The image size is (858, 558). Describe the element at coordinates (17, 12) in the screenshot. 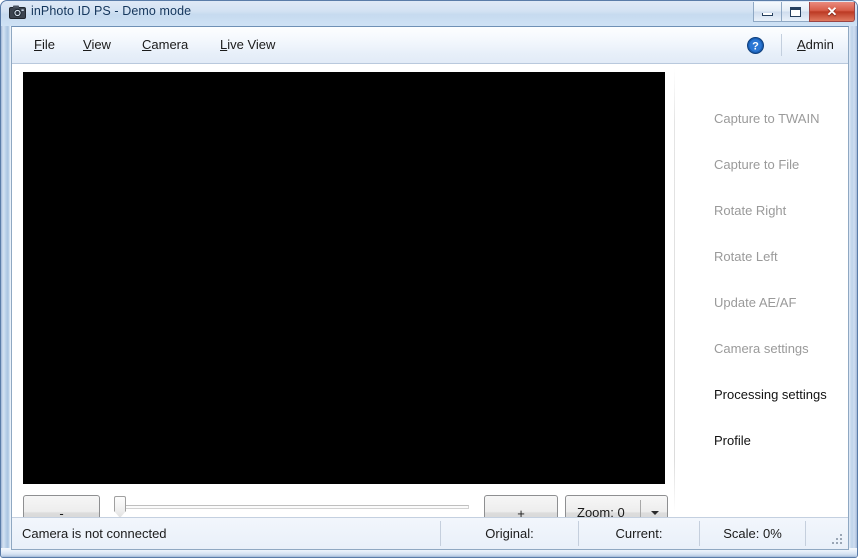

I see `camera-icon` at that location.